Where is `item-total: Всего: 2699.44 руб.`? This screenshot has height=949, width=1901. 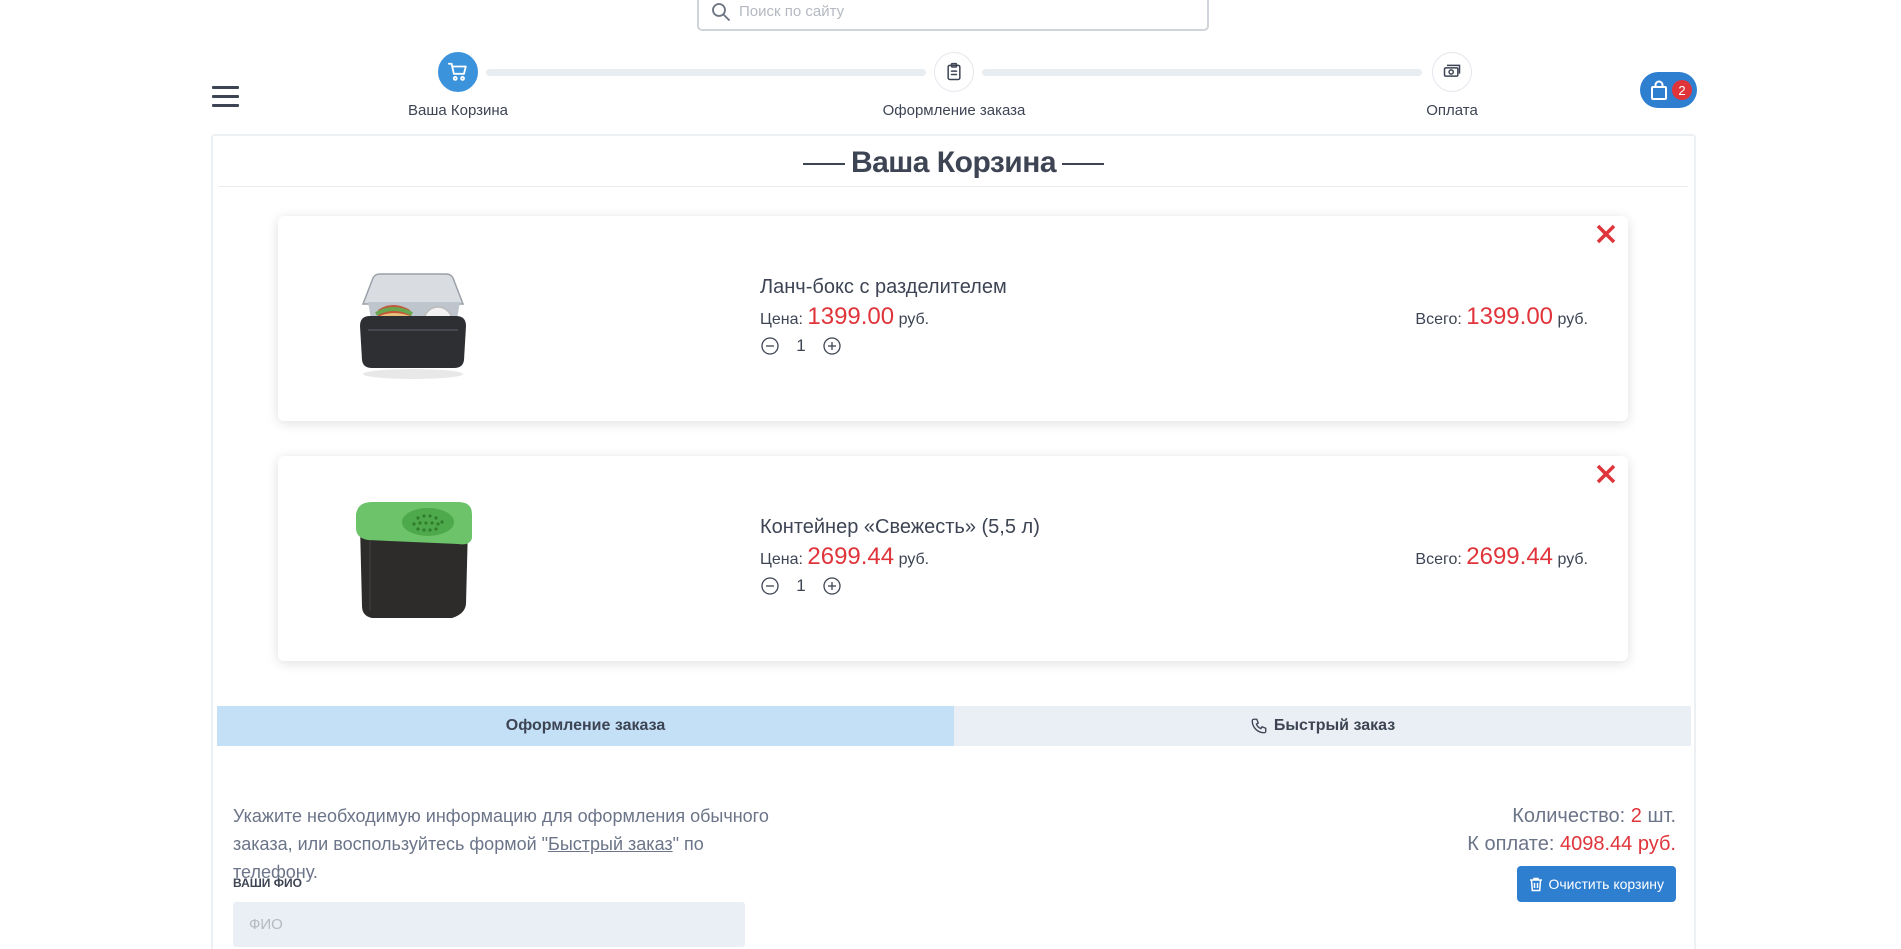 item-total: Всего: 2699.44 руб. is located at coordinates (1501, 556).